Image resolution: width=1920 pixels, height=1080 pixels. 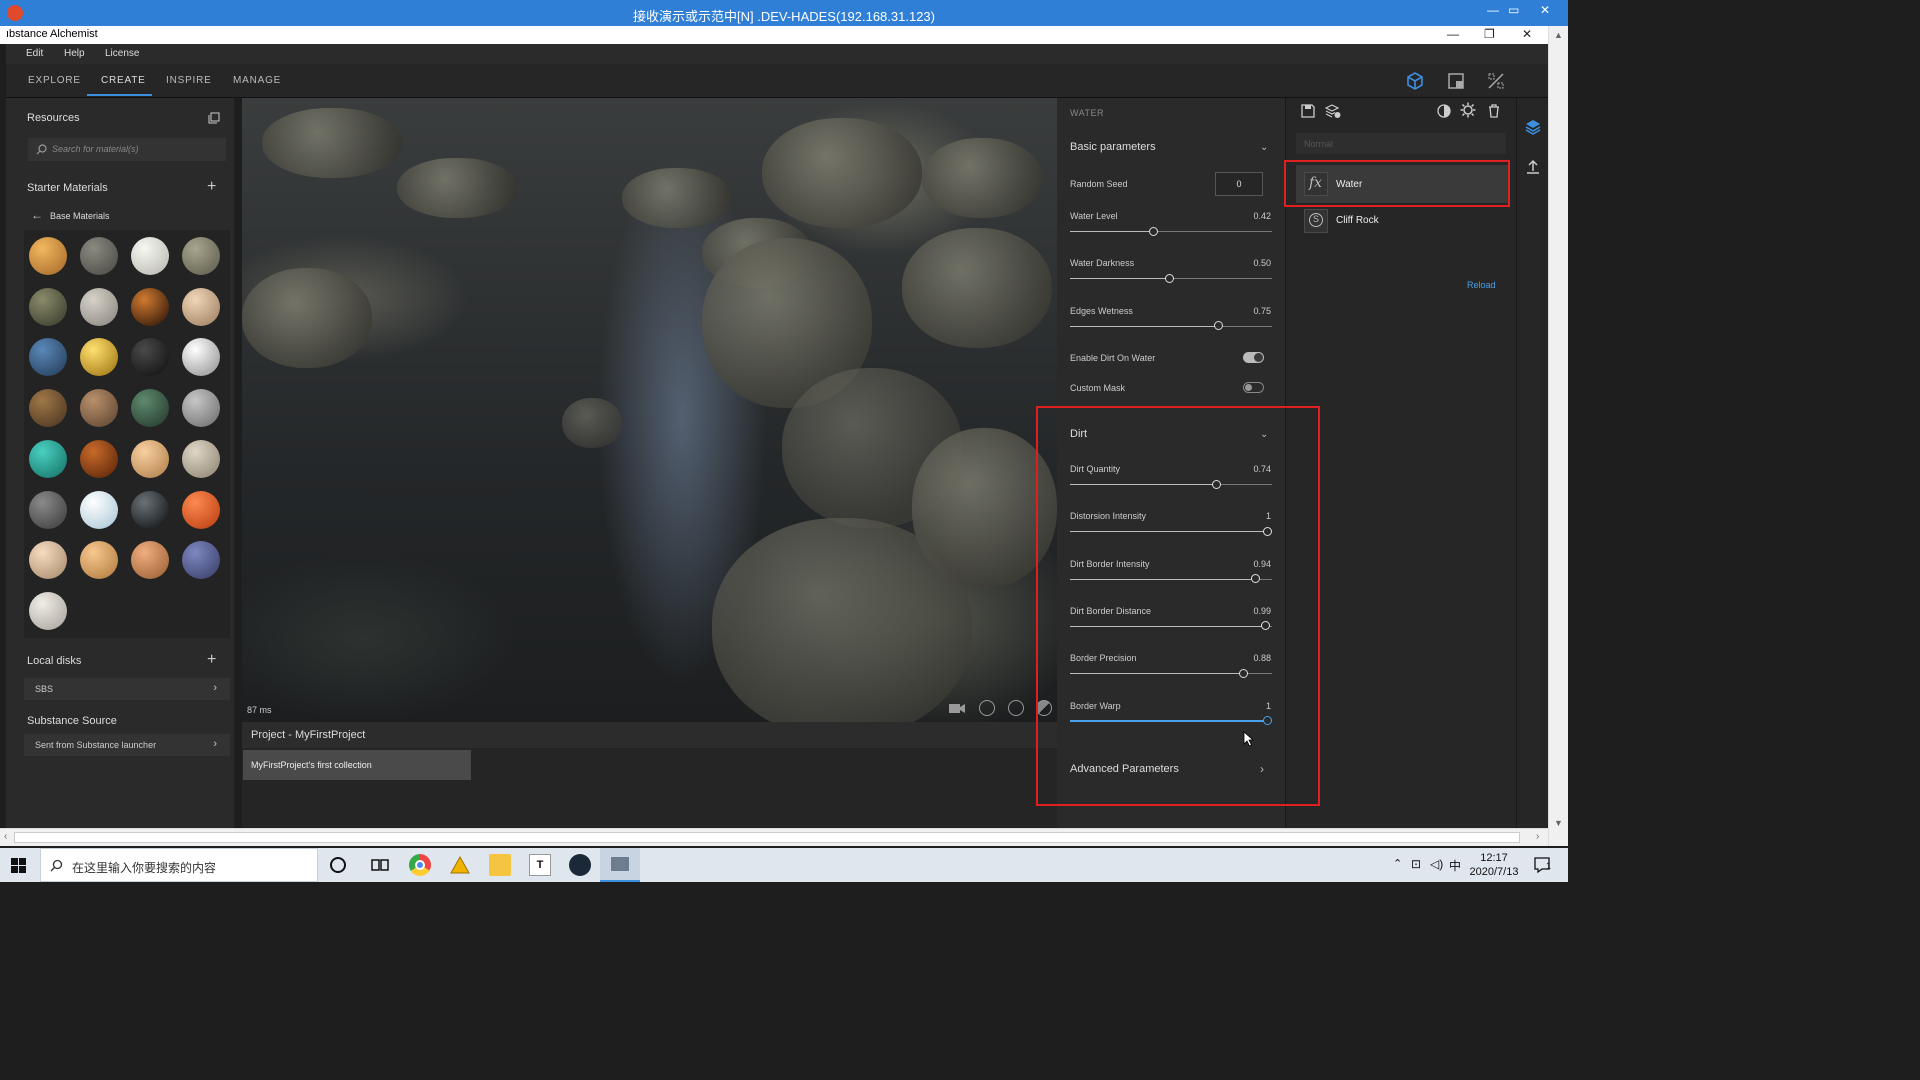 What do you see at coordinates (127, 216) in the screenshot?
I see `breadcrumb: ← Base Materials` at bounding box center [127, 216].